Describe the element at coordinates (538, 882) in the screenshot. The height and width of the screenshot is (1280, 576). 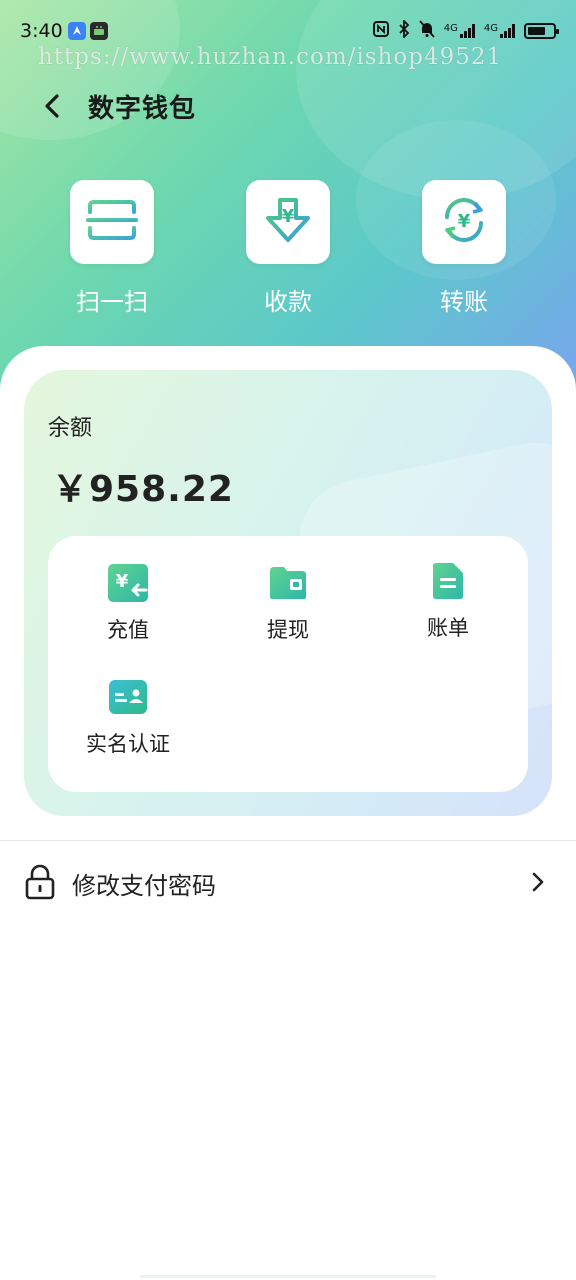
I see `chevron-right-icon` at that location.